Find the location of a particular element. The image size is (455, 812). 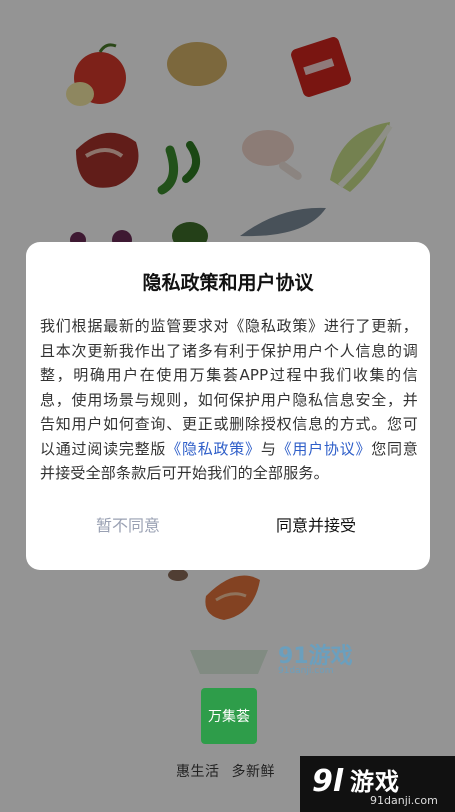

app-slogan: 惠生活 多新鲜 is located at coordinates (231, 771).